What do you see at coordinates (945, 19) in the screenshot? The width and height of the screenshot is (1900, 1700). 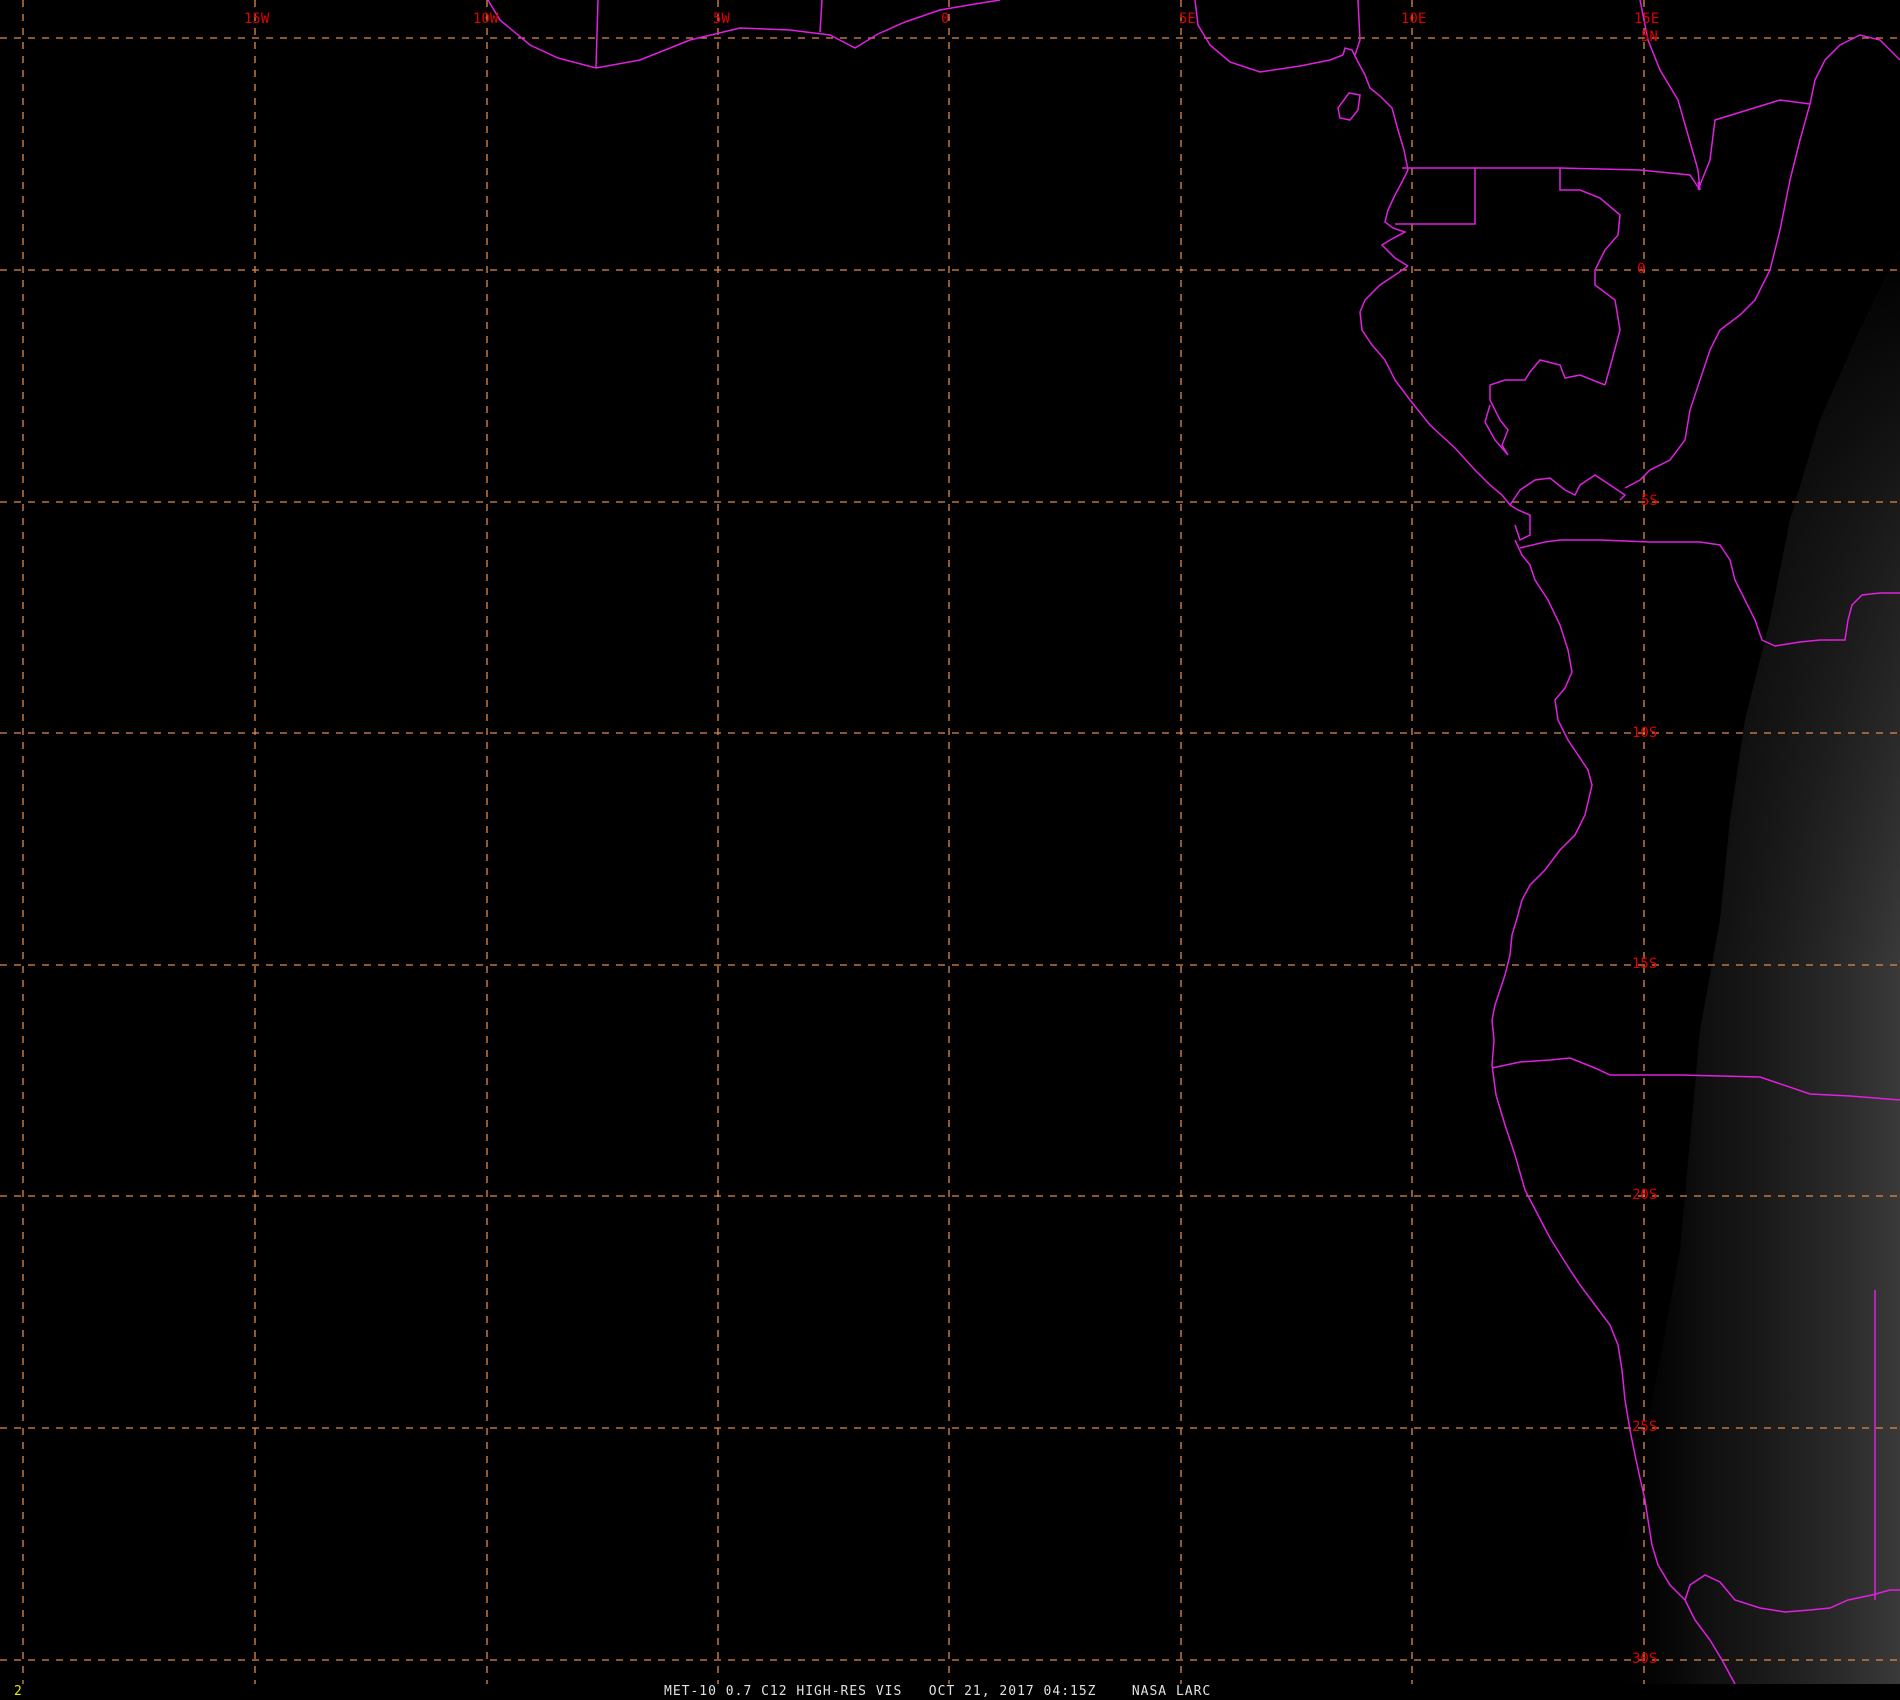 I see `lon-label-0: 0` at bounding box center [945, 19].